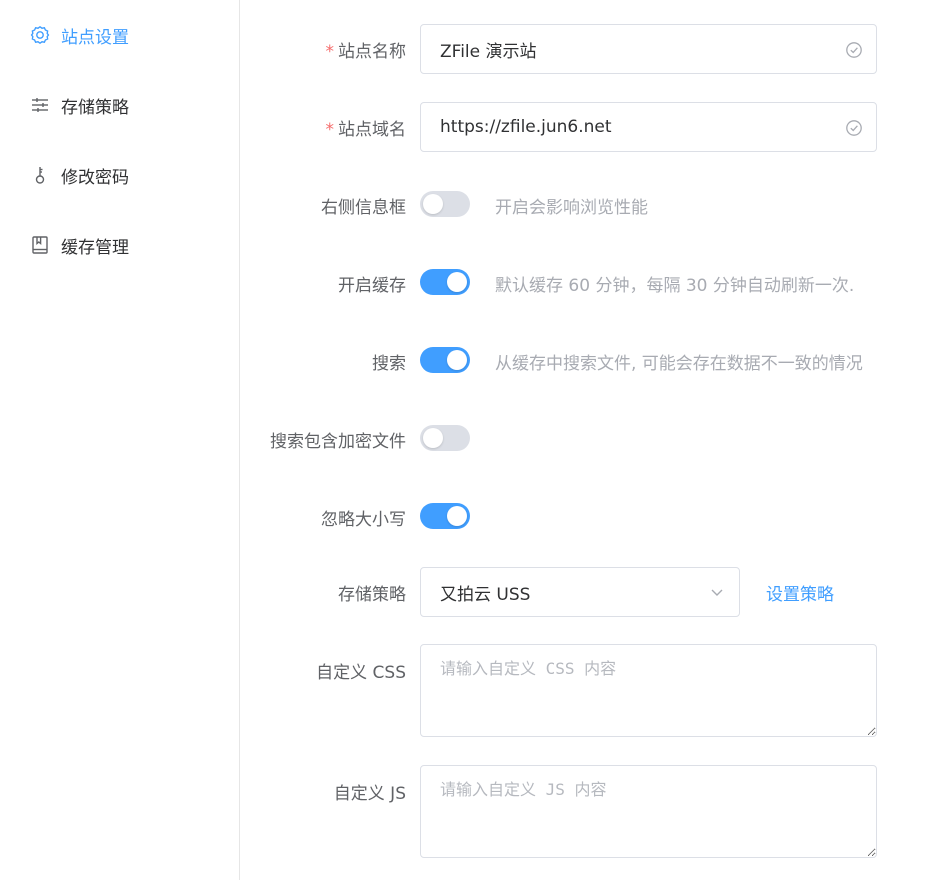 This screenshot has width=952, height=880. Describe the element at coordinates (485, 594) in the screenshot. I see `storage-select-value: 又拍云 USS` at that location.